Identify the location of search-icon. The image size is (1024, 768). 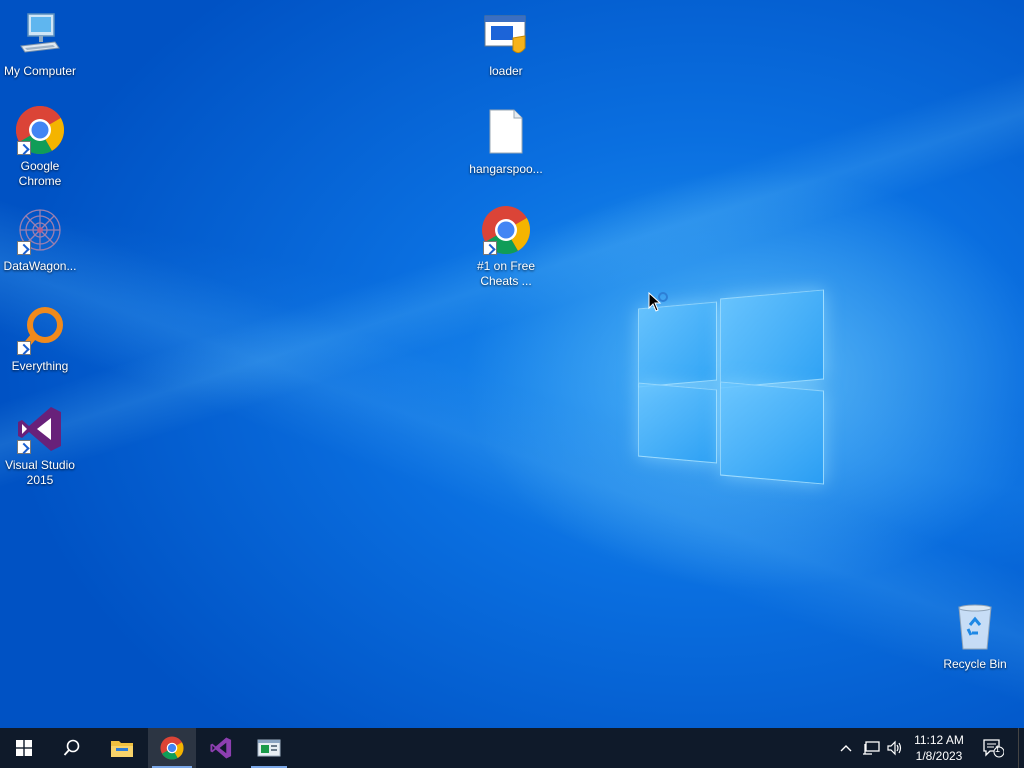
(71, 747).